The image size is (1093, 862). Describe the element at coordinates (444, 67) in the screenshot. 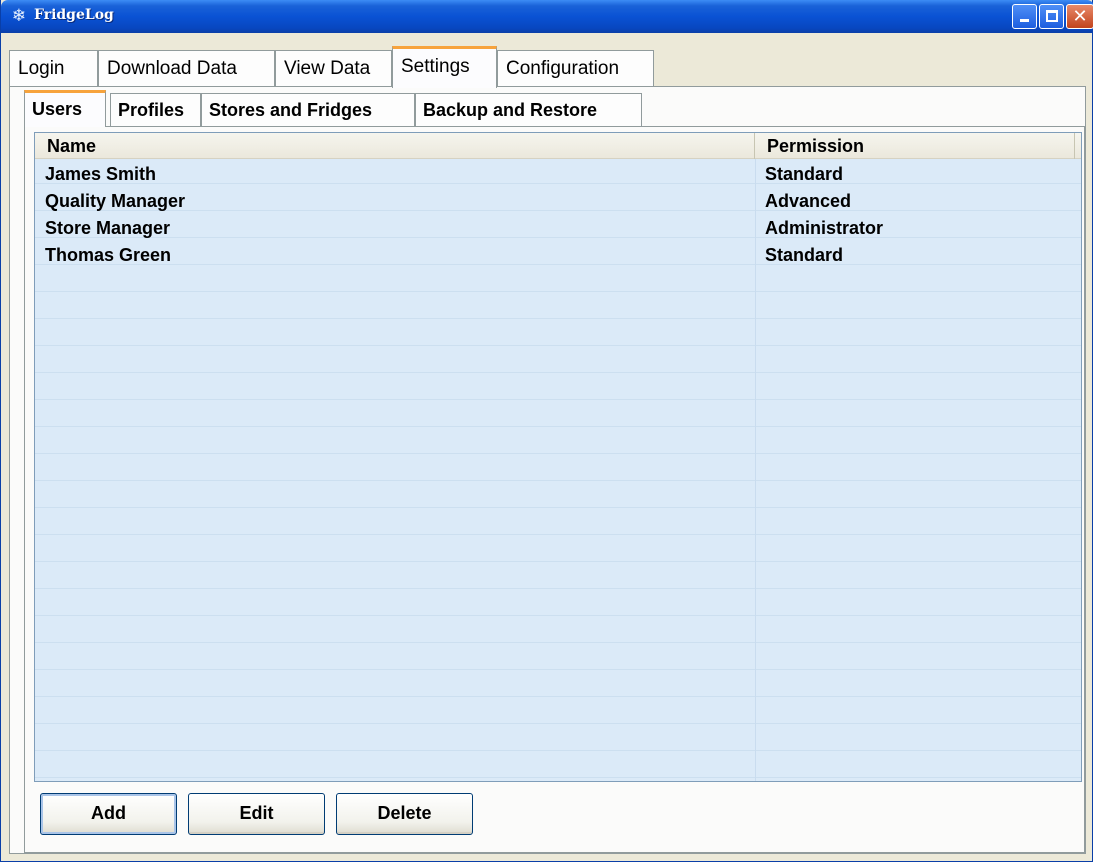

I see `tab-settings: Settings` at that location.